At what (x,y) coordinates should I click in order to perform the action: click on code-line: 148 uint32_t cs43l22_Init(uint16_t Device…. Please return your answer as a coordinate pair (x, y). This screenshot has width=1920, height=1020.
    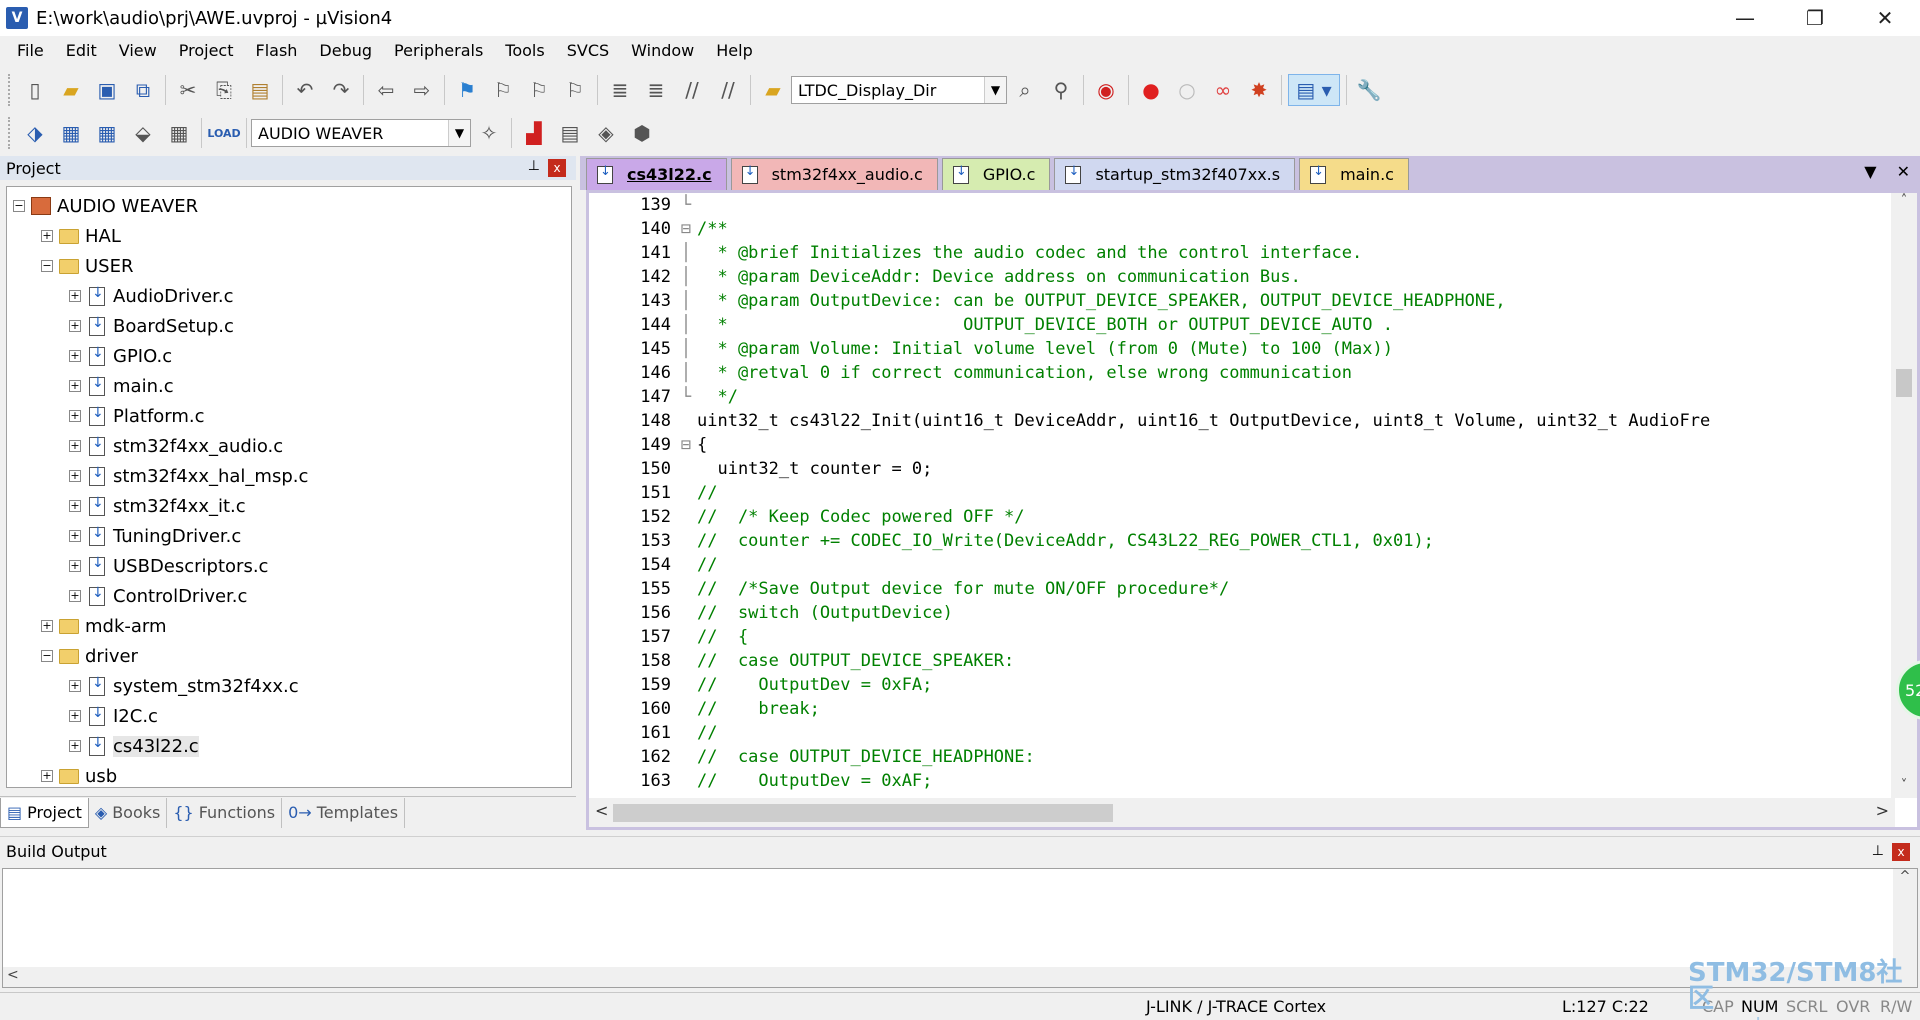
    Looking at the image, I should click on (1242, 421).